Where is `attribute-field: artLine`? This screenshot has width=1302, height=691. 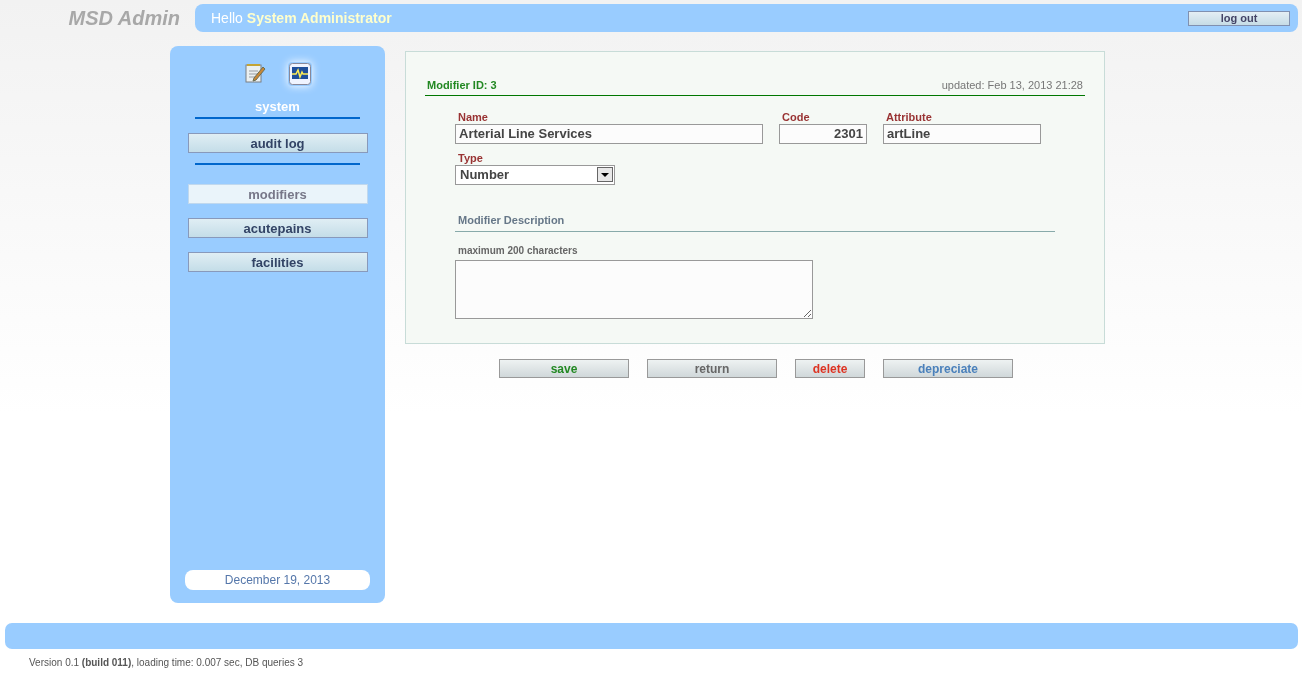
attribute-field: artLine is located at coordinates (962, 133).